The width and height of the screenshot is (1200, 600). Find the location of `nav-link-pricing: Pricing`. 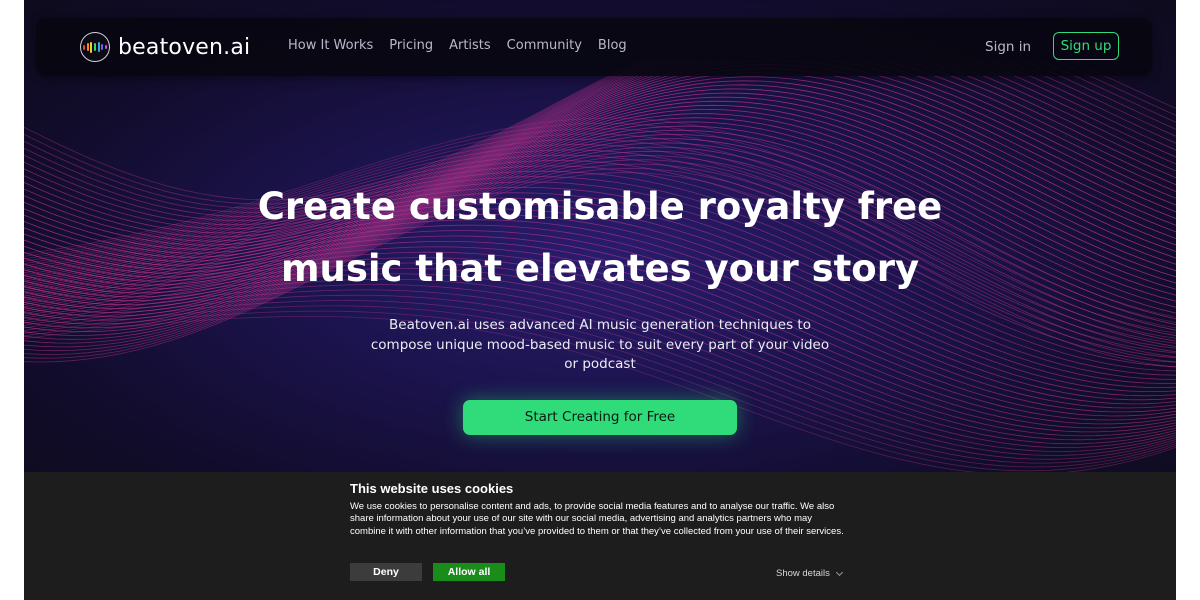

nav-link-pricing: Pricing is located at coordinates (411, 45).